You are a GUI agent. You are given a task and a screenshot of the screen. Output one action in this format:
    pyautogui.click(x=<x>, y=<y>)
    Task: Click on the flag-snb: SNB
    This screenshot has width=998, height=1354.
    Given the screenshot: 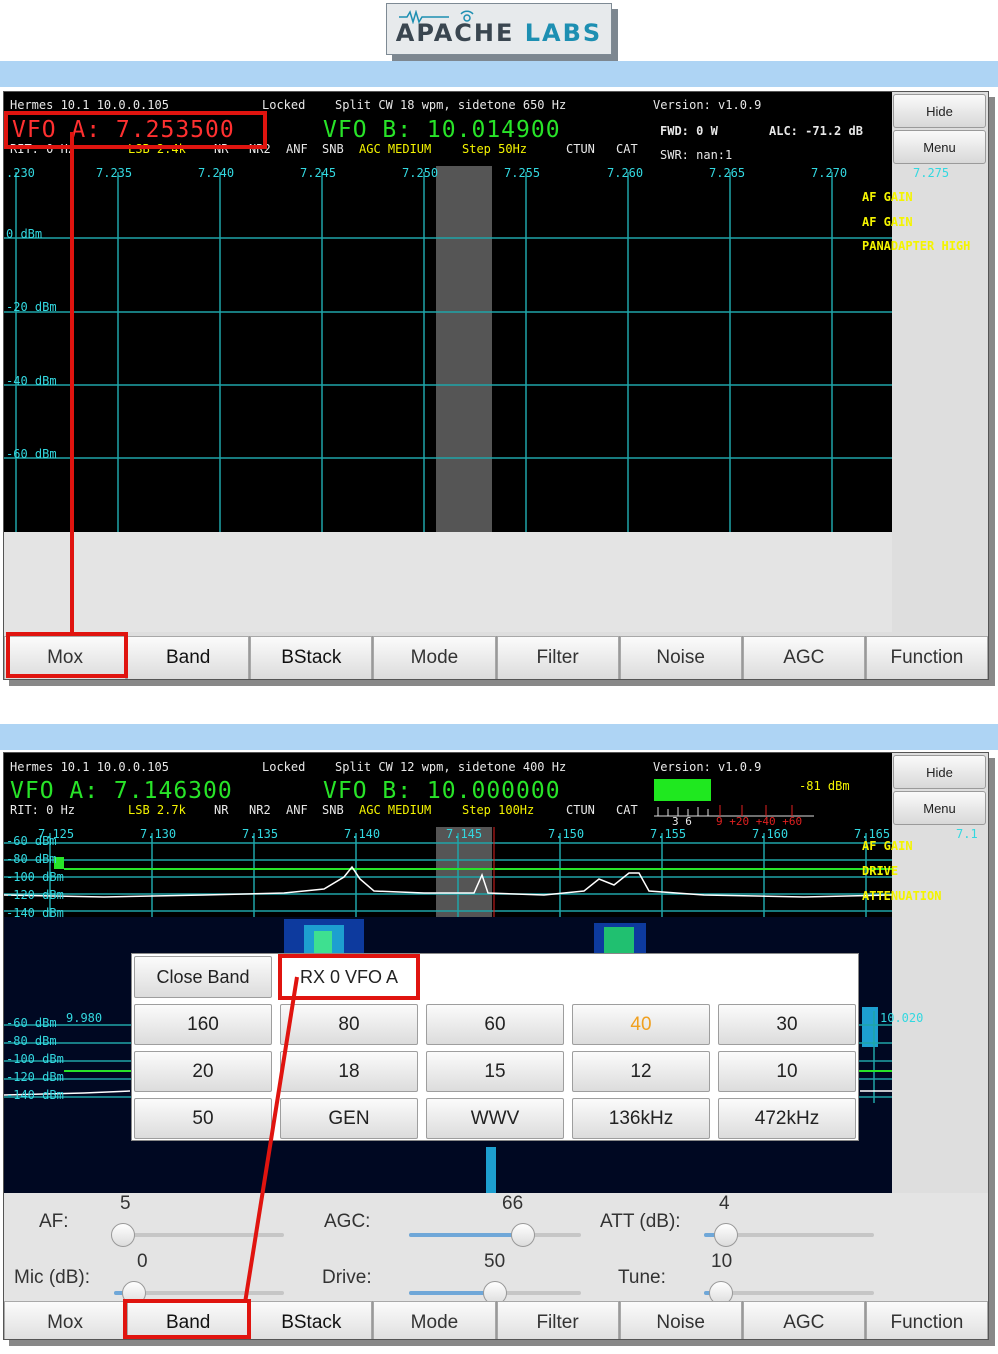 What is the action you would take?
    pyautogui.click(x=333, y=149)
    